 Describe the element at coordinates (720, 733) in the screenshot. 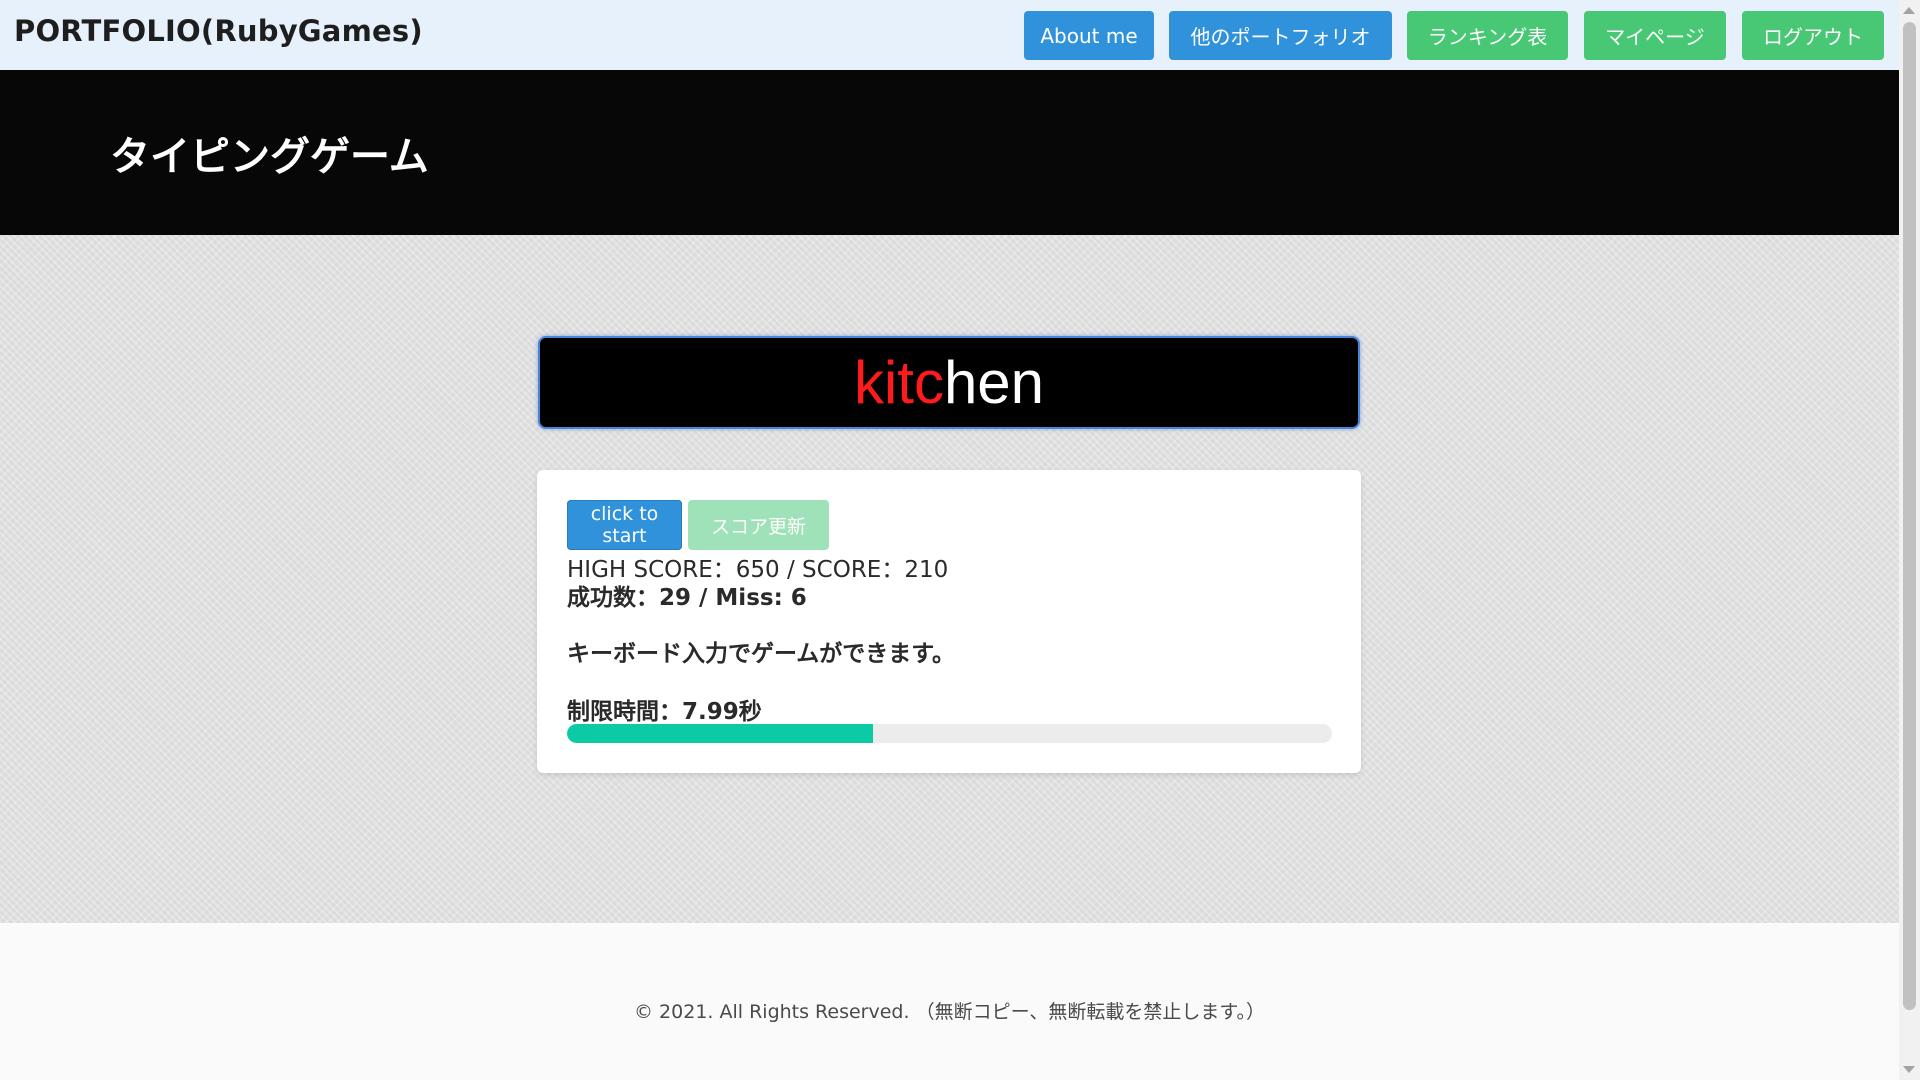

I see `time-progress-fill` at that location.